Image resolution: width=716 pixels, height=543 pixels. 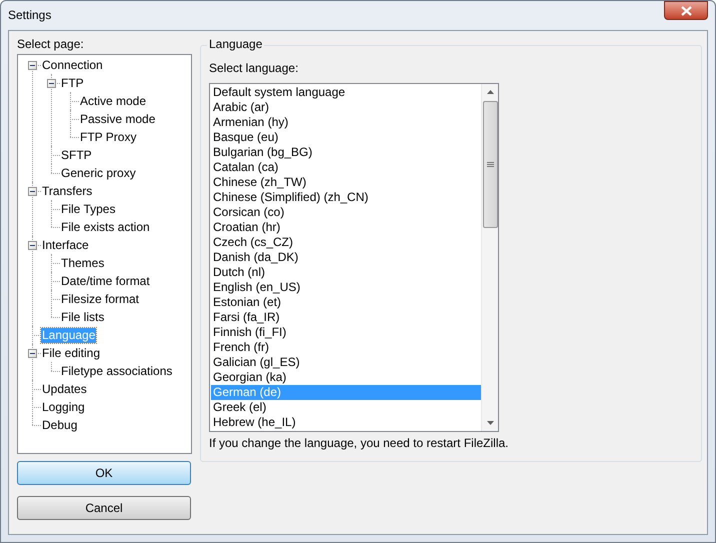 What do you see at coordinates (346, 257) in the screenshot?
I see `language-option: Danish (da_DK)` at bounding box center [346, 257].